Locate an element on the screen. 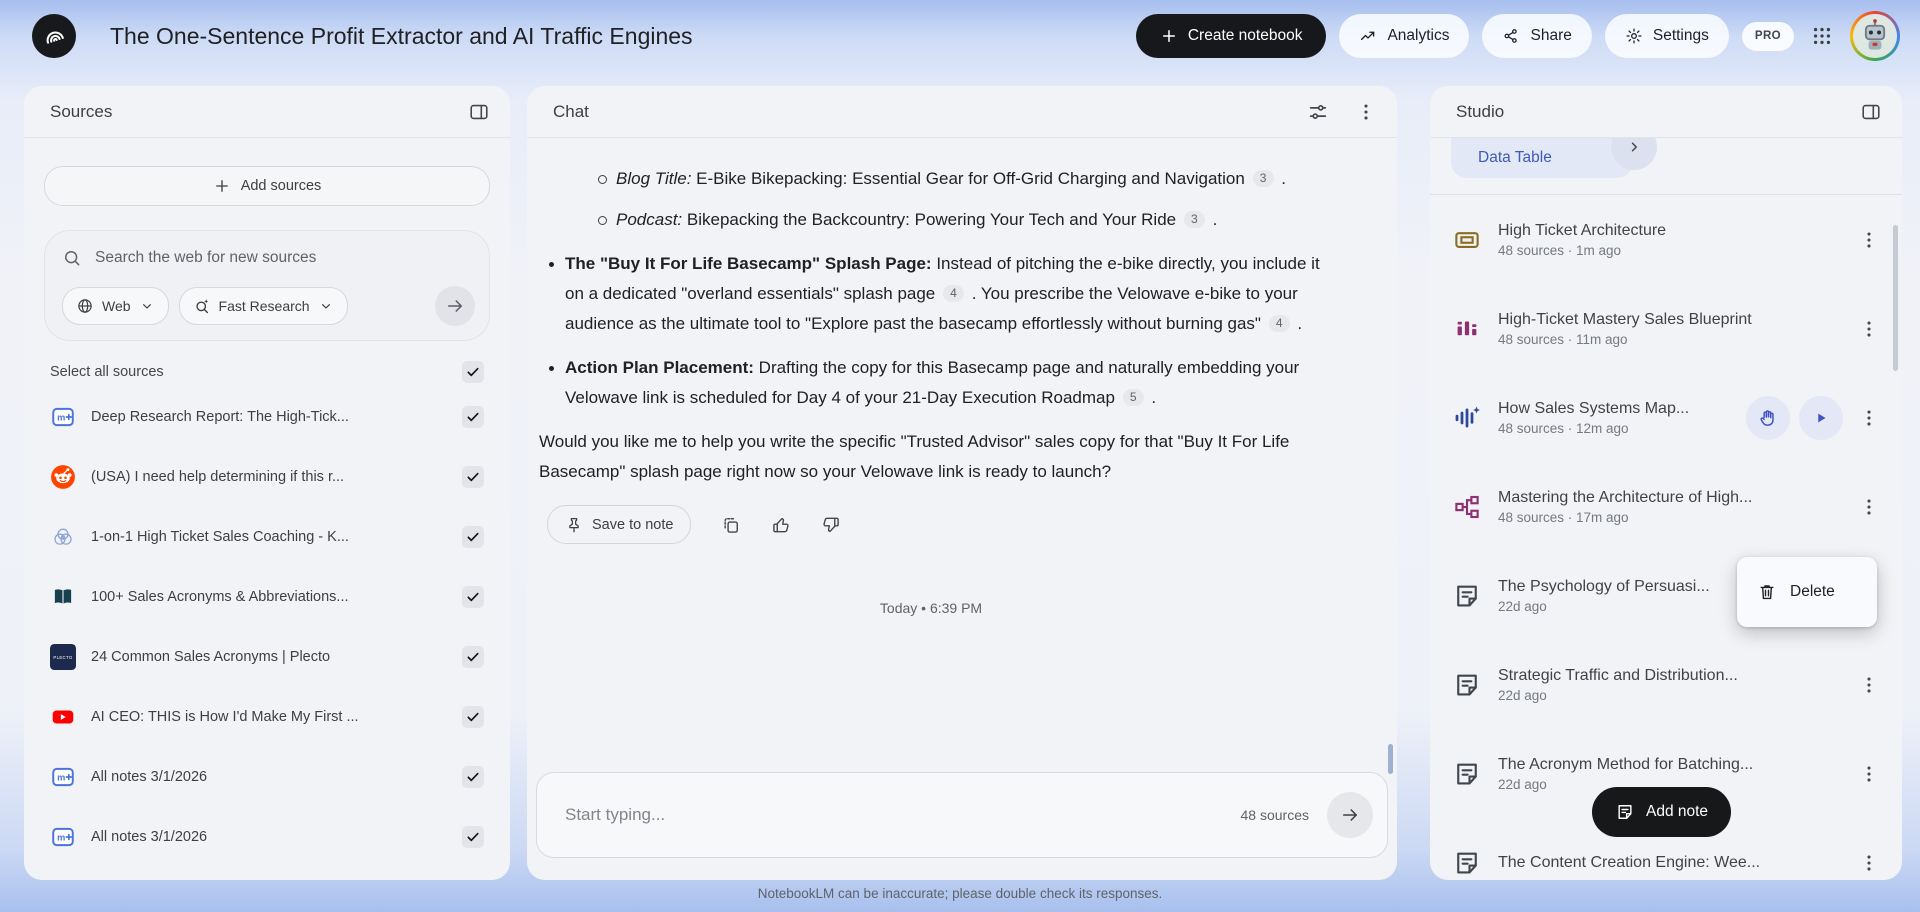 This screenshot has width=1920, height=912. settings-button: Settings is located at coordinates (1666, 36).